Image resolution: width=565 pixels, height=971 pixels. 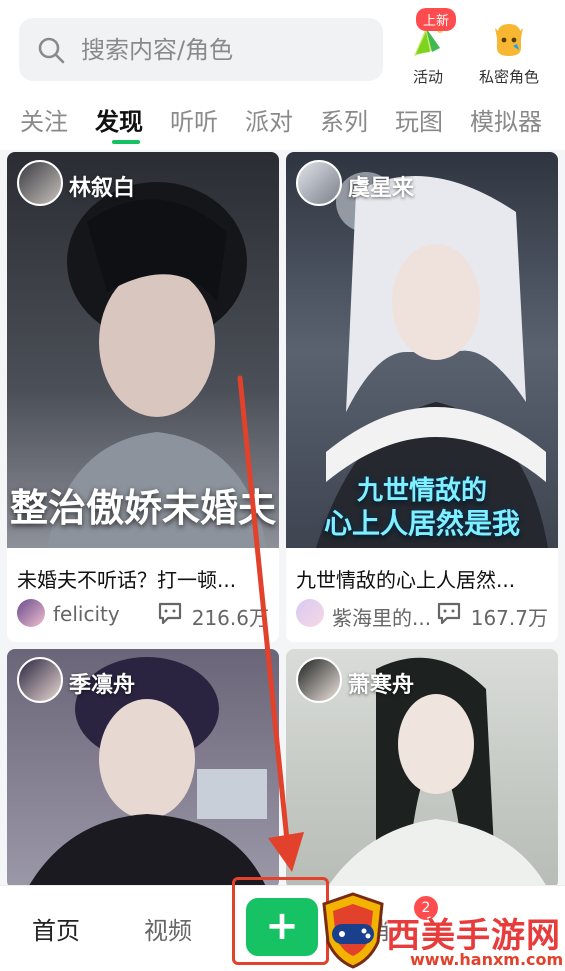 I want to click on card-meta: felicity 216.6万, so click(x=143, y=614).